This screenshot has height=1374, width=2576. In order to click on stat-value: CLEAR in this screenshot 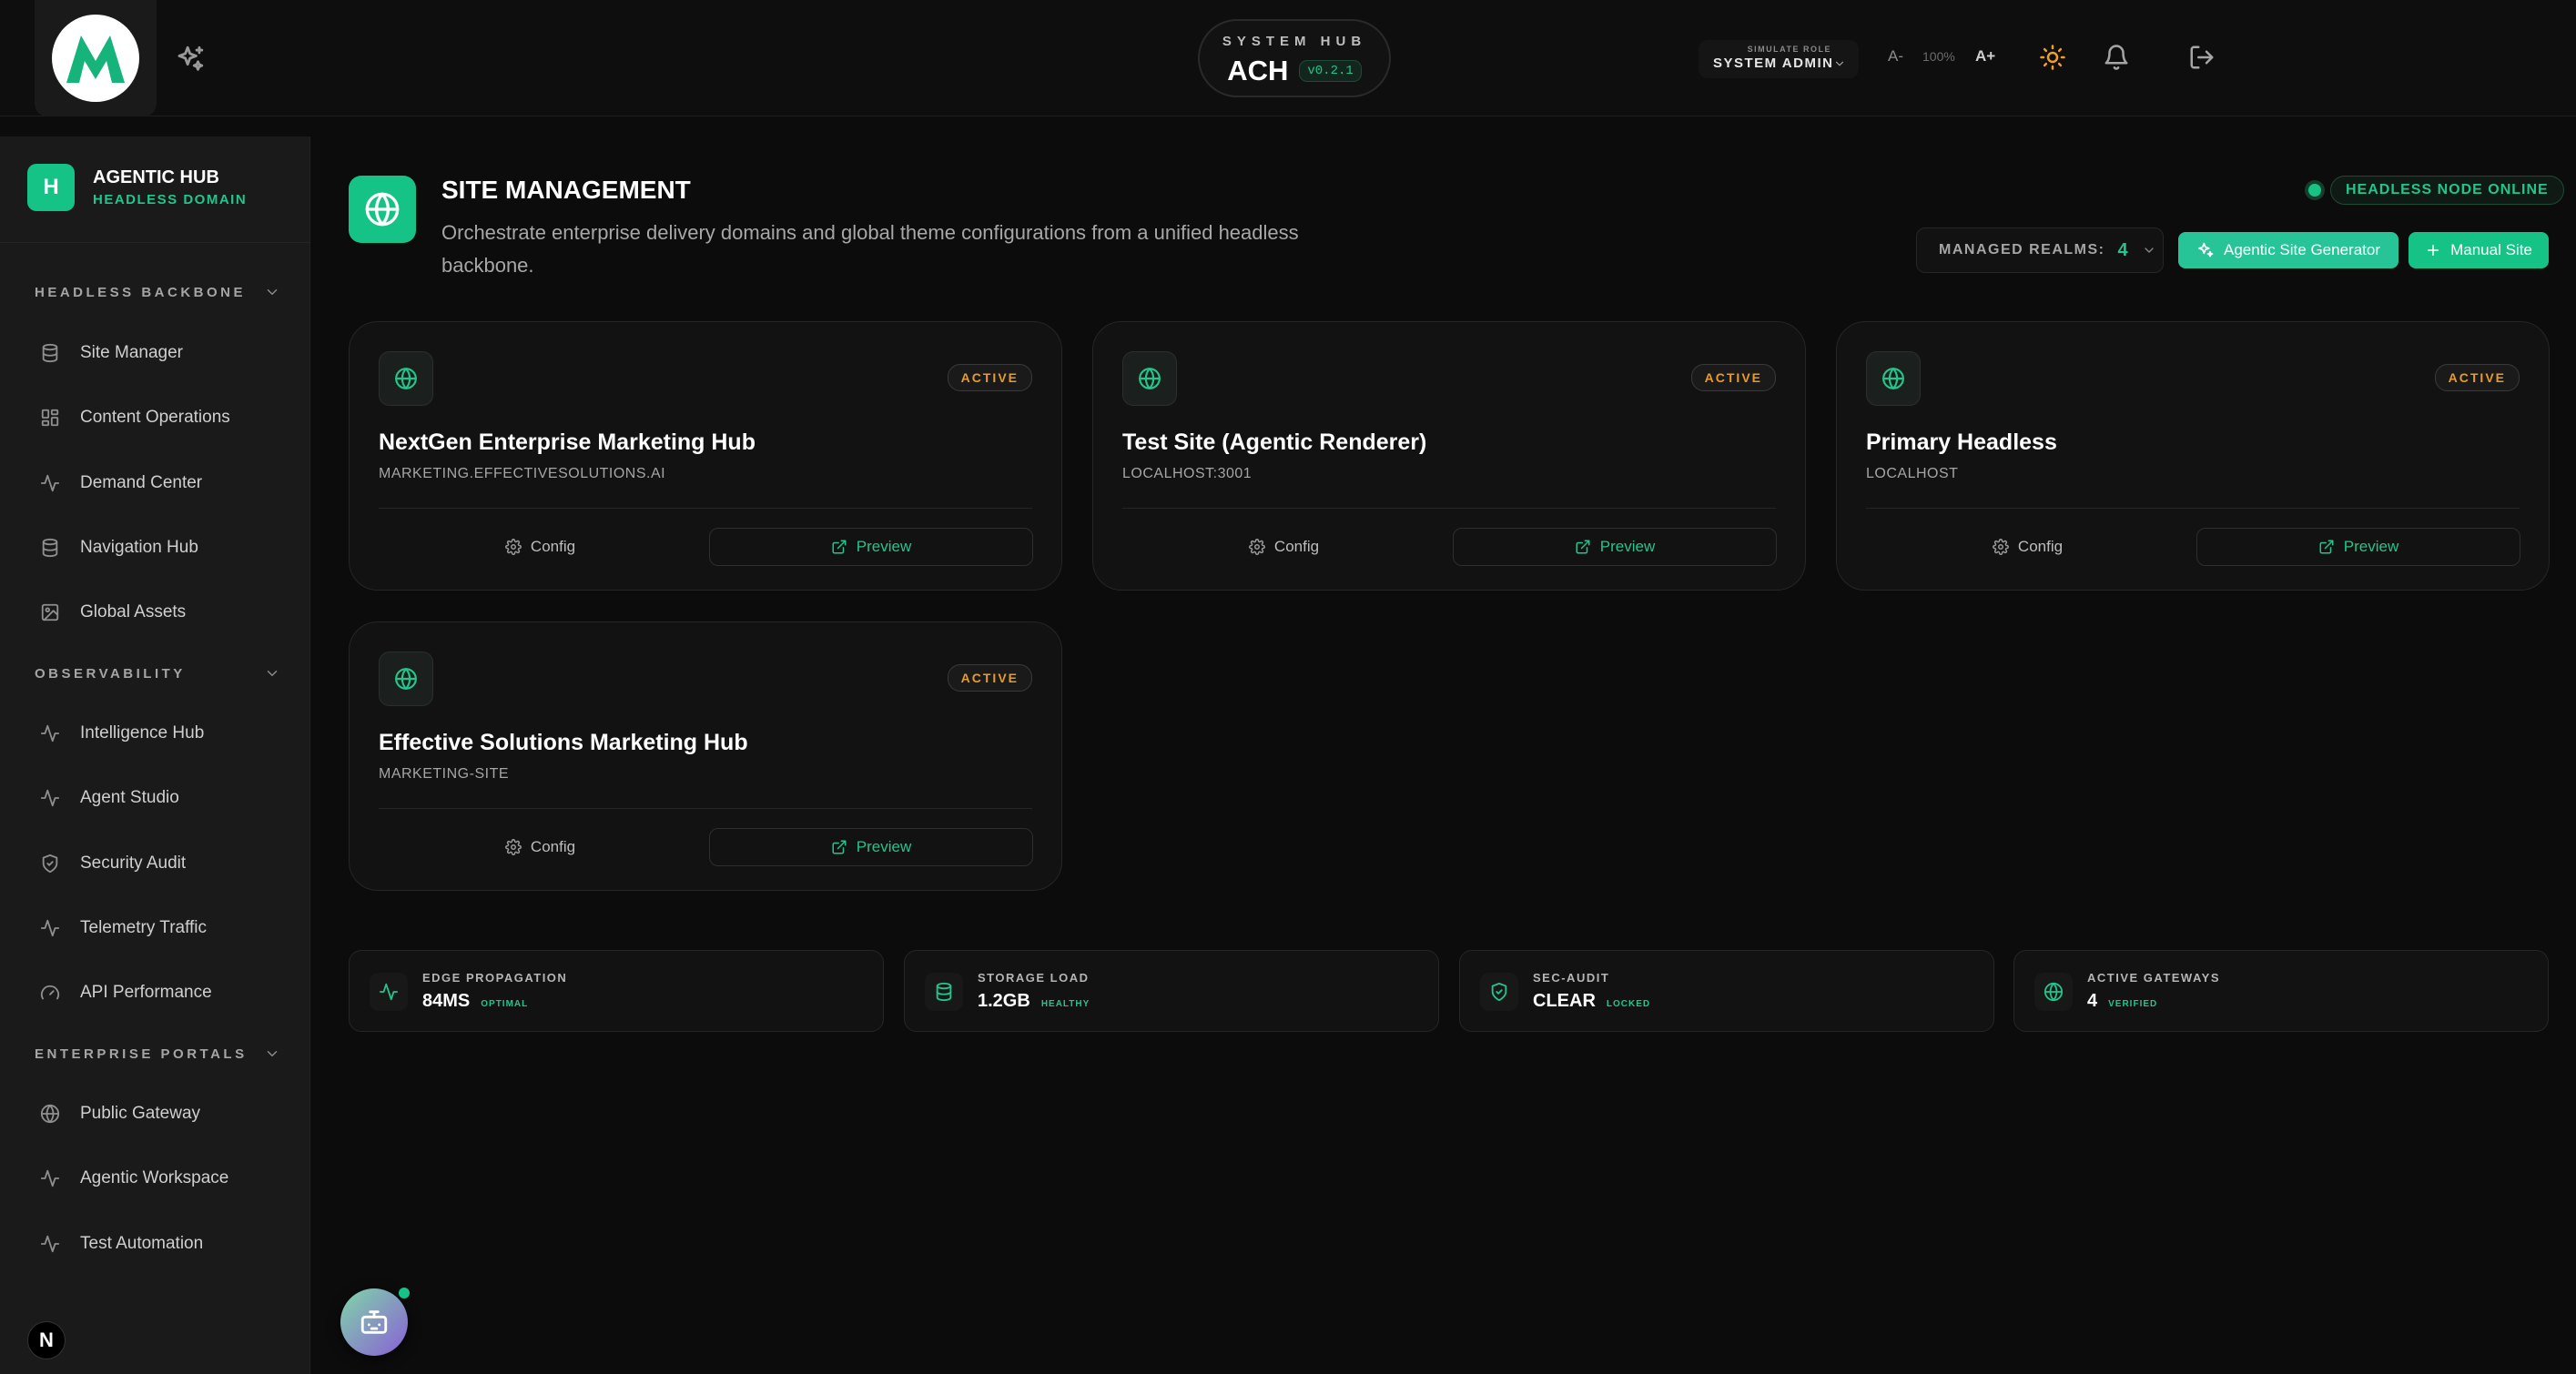, I will do `click(1564, 1001)`.